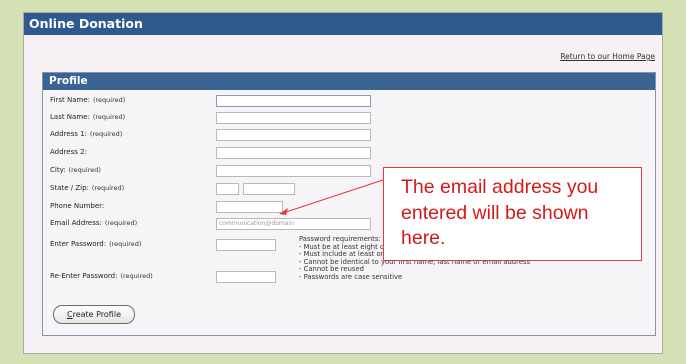  I want to click on last-name-label: Last Name: (required), so click(88, 117).